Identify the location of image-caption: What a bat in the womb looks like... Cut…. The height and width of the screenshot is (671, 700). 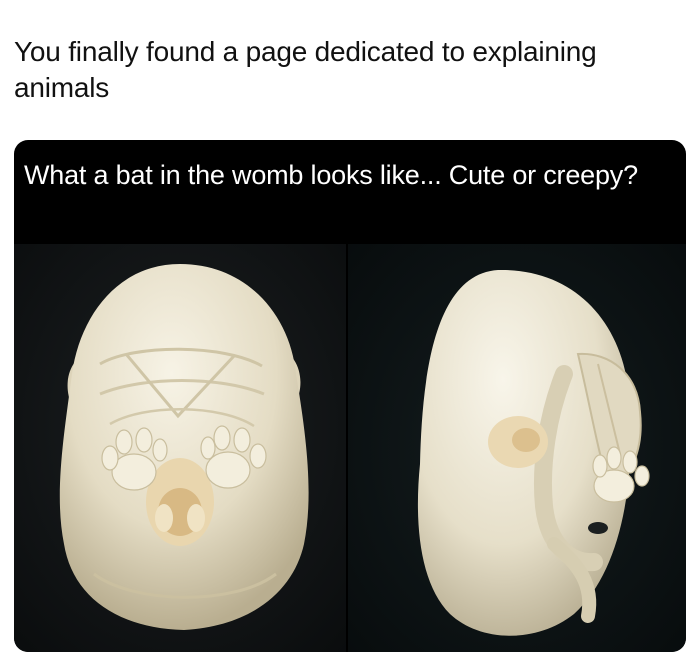
(331, 175).